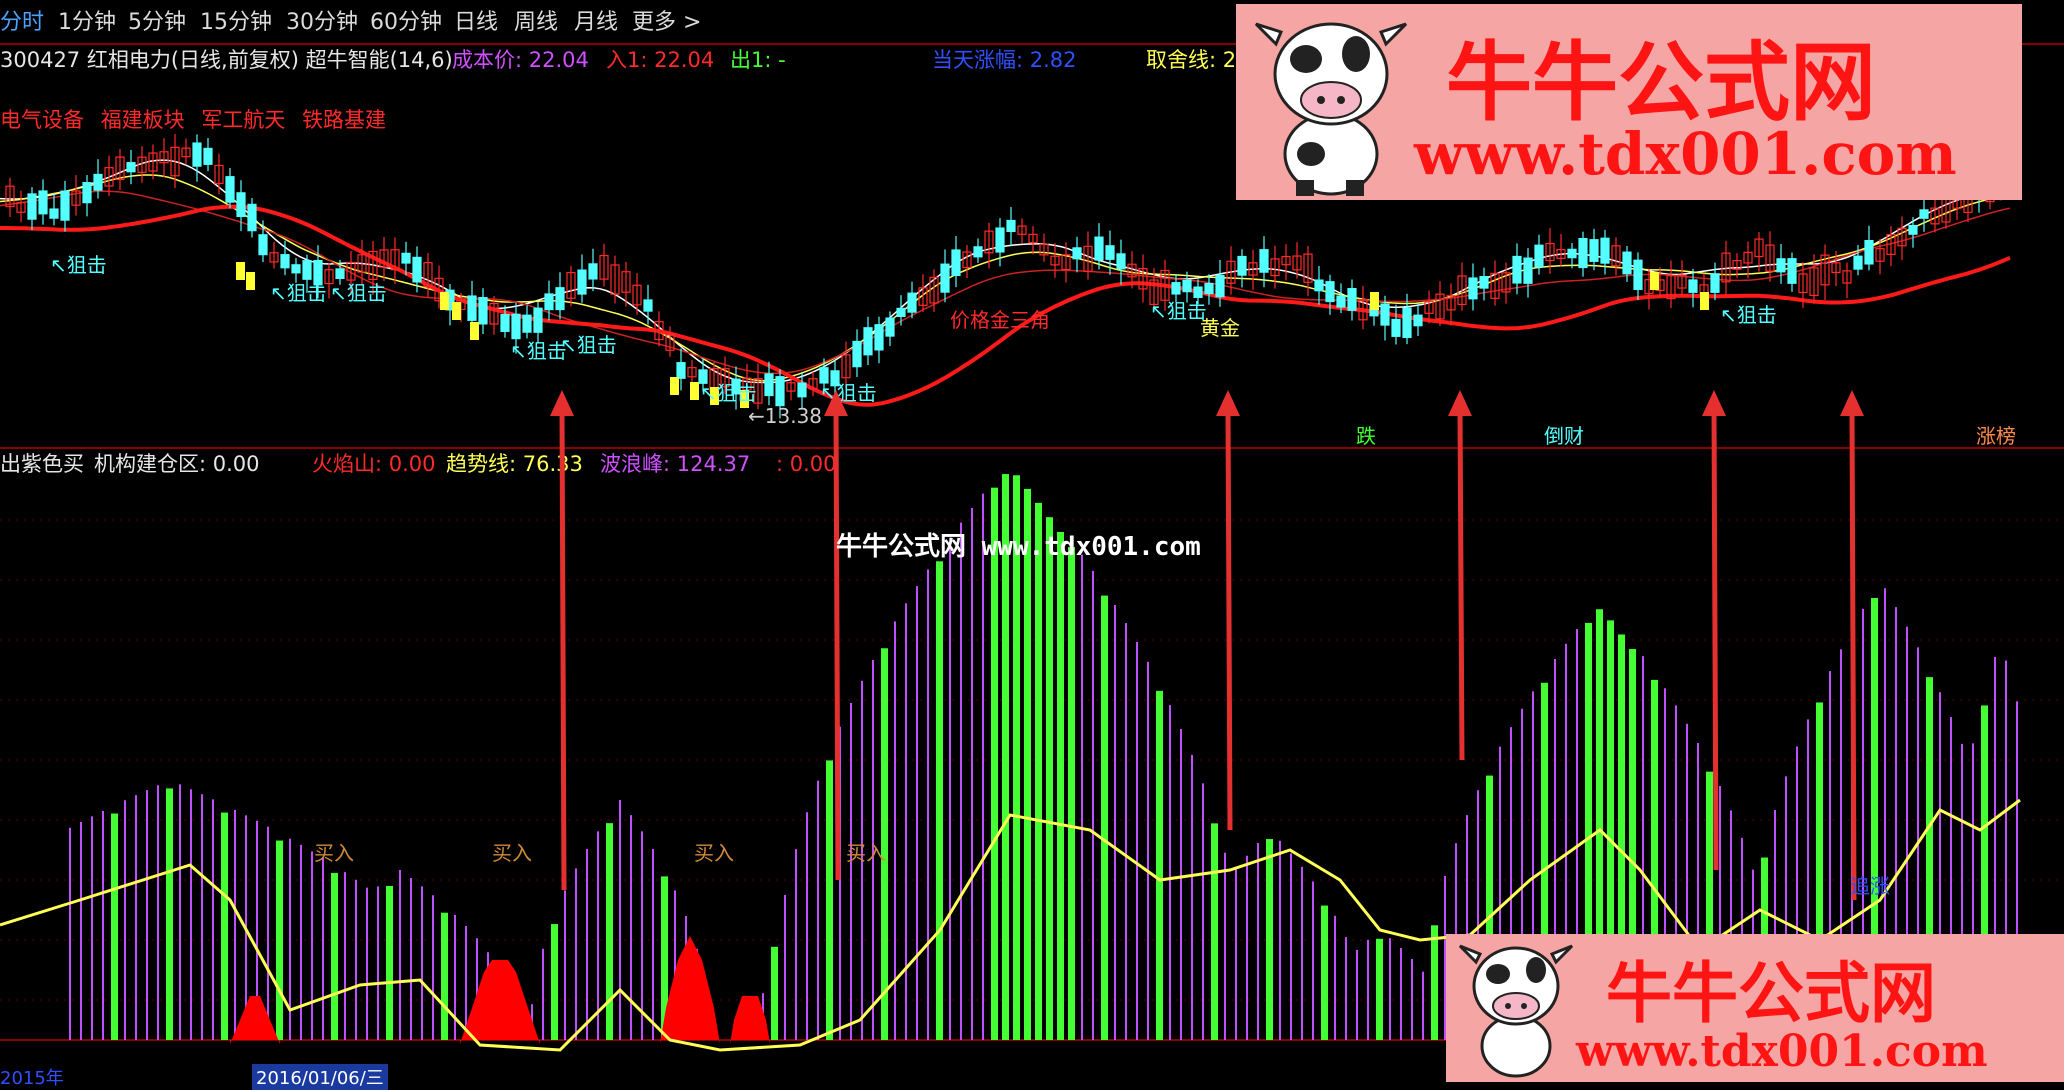 The height and width of the screenshot is (1090, 2064). Describe the element at coordinates (1564, 436) in the screenshot. I see `tag-fortune: 倒财` at that location.